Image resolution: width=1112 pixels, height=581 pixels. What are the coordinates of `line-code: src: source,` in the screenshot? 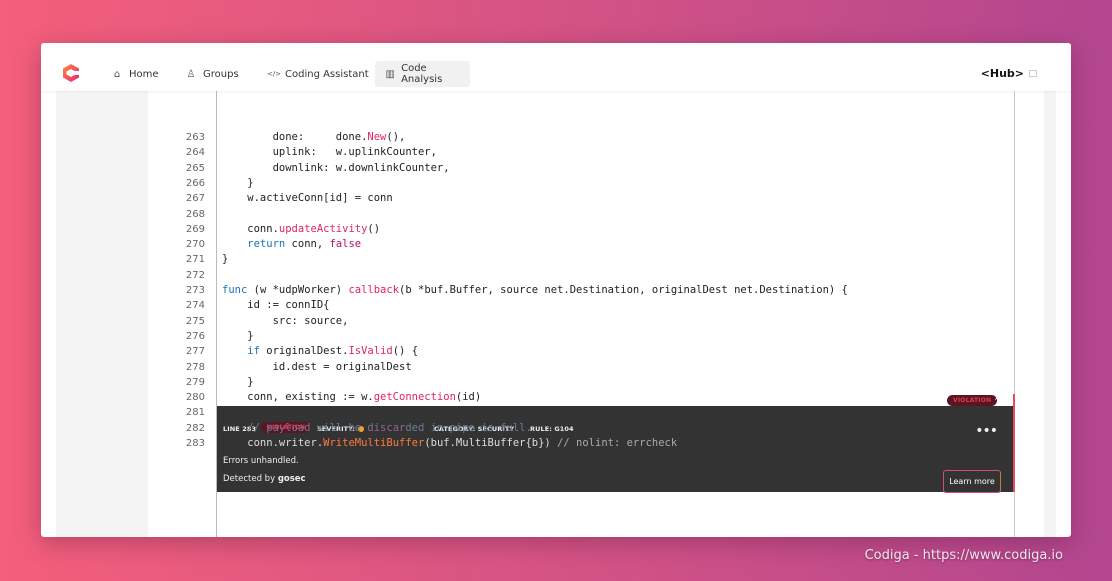 It's located at (285, 320).